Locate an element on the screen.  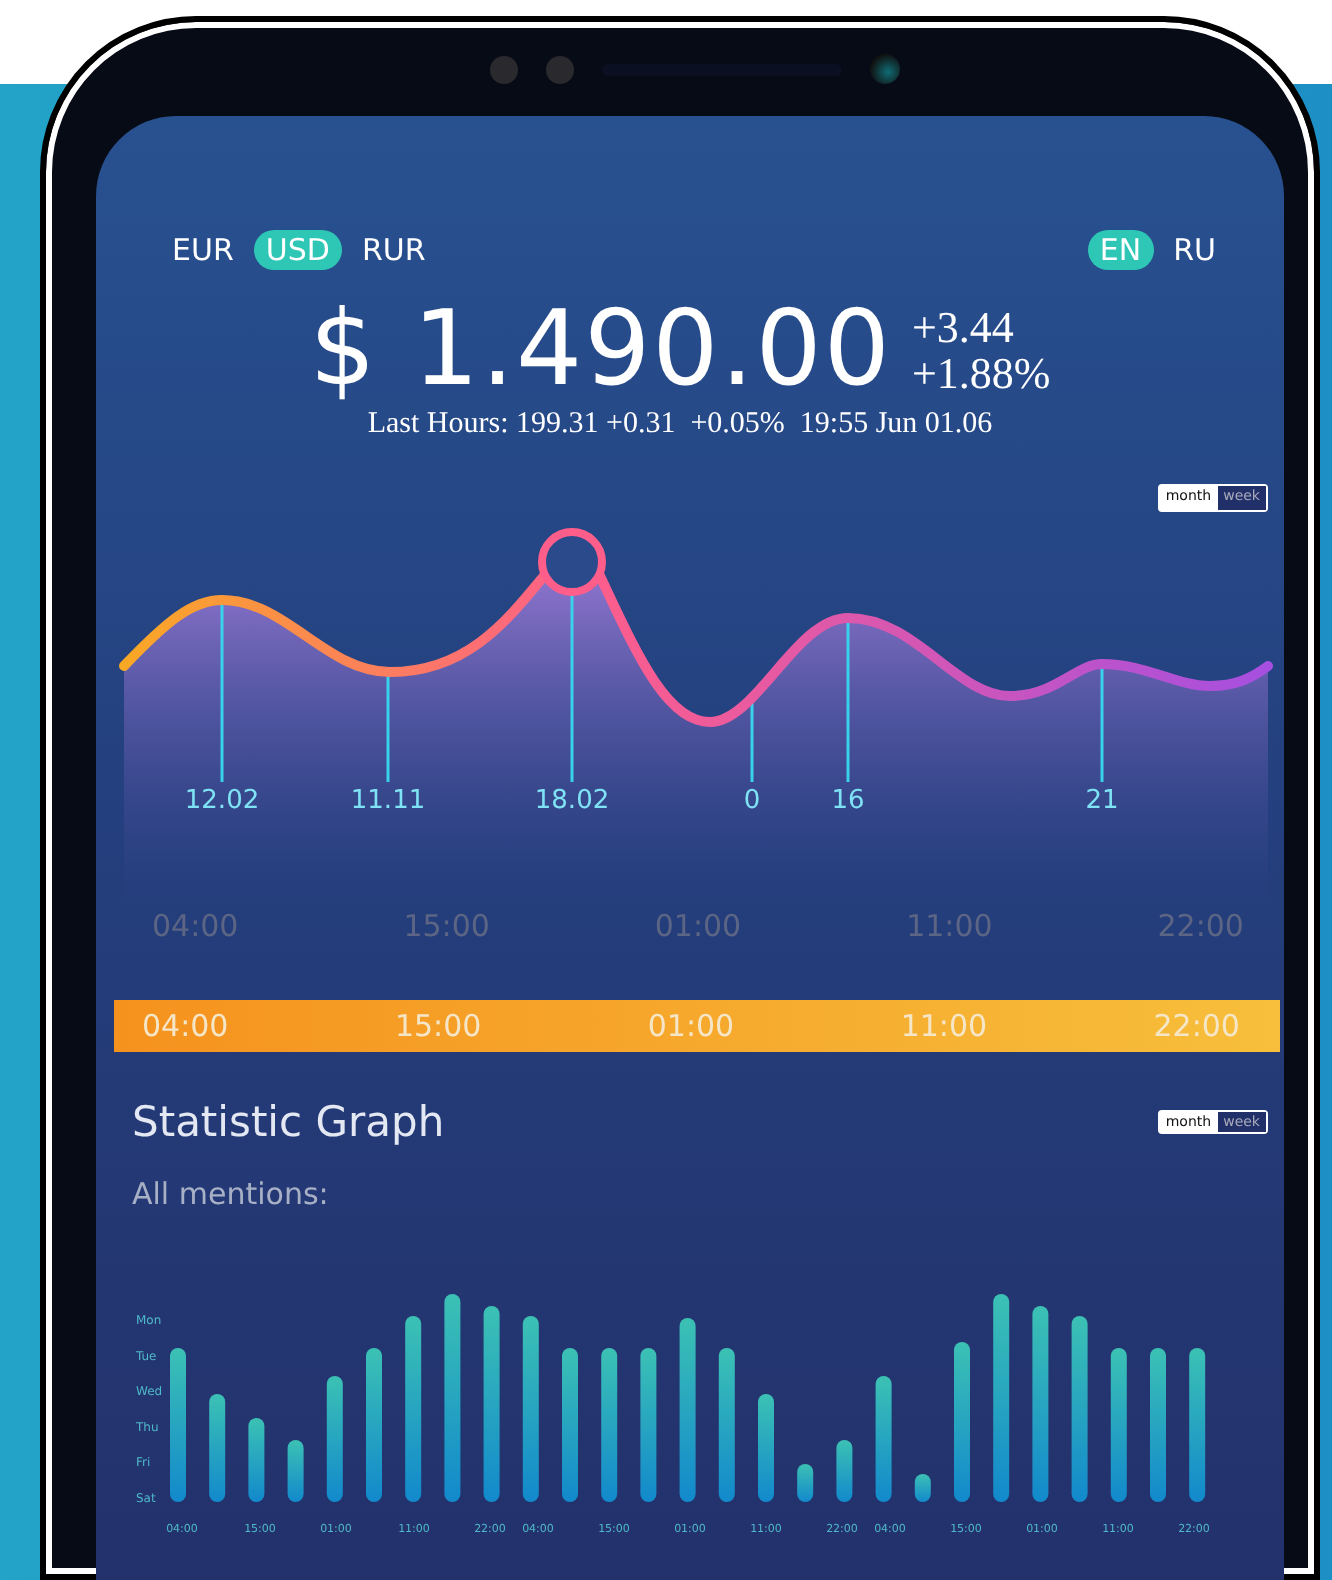
marker-label: 16 is located at coordinates (848, 801).